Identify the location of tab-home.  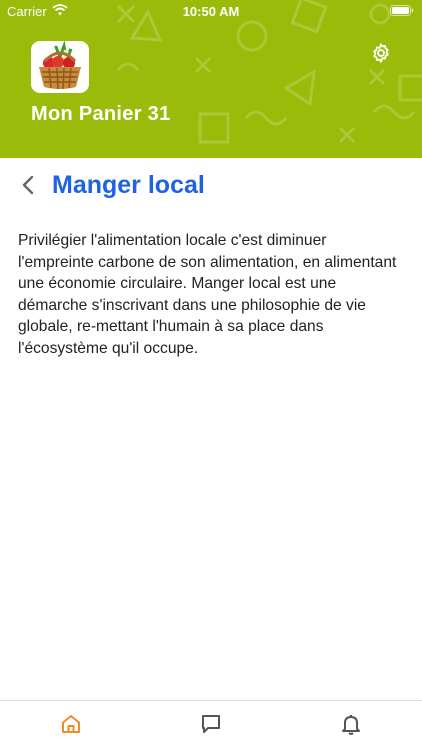
(71, 724).